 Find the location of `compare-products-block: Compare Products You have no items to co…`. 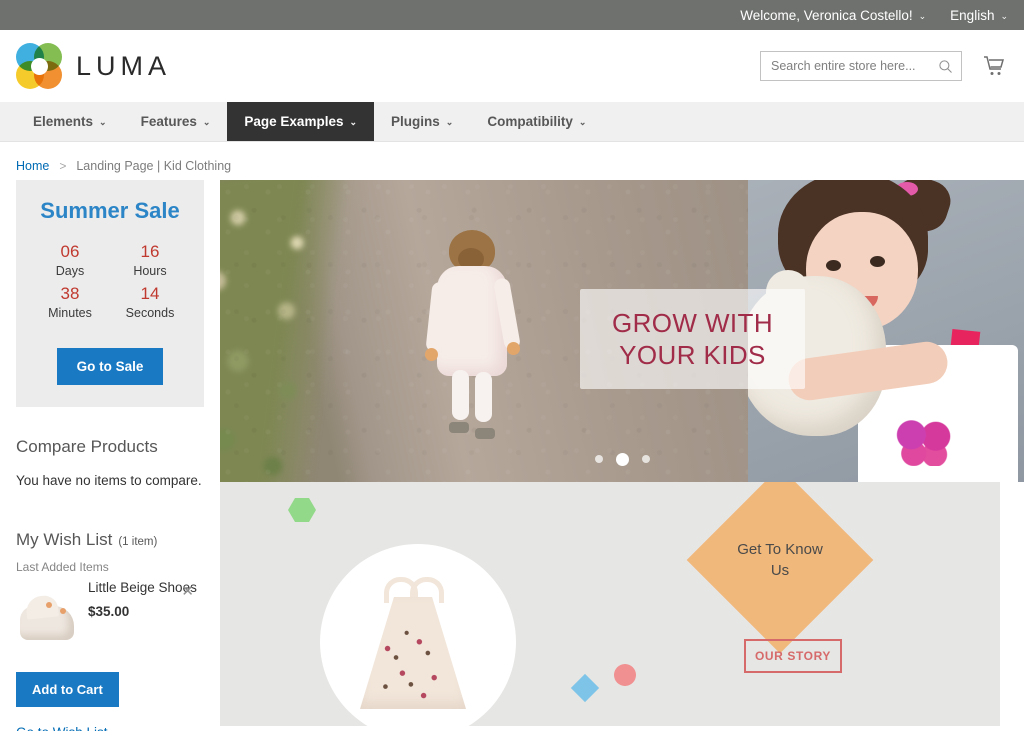

compare-products-block: Compare Products You have no items to co… is located at coordinates (110, 462).